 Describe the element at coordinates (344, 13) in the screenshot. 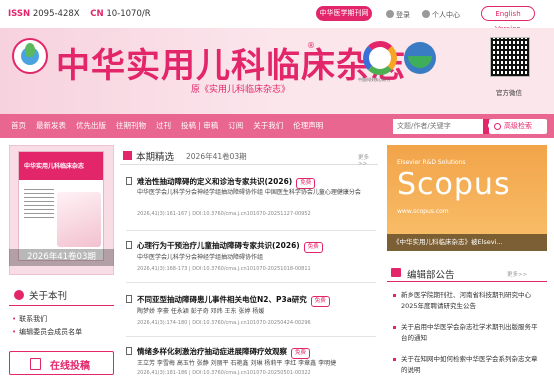

I see `cma-journals-link: 中华医学期刊网` at that location.